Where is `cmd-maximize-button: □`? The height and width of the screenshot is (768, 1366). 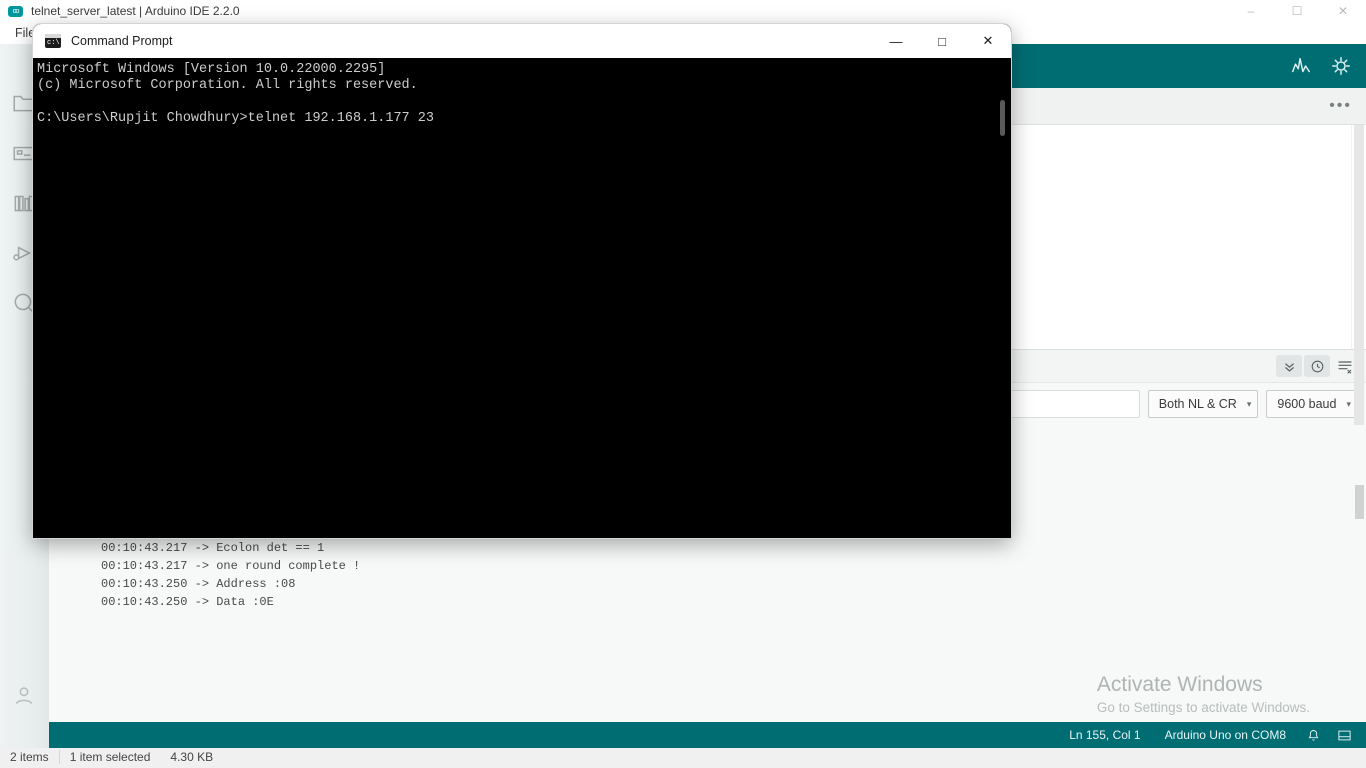
cmd-maximize-button: □ is located at coordinates (942, 41).